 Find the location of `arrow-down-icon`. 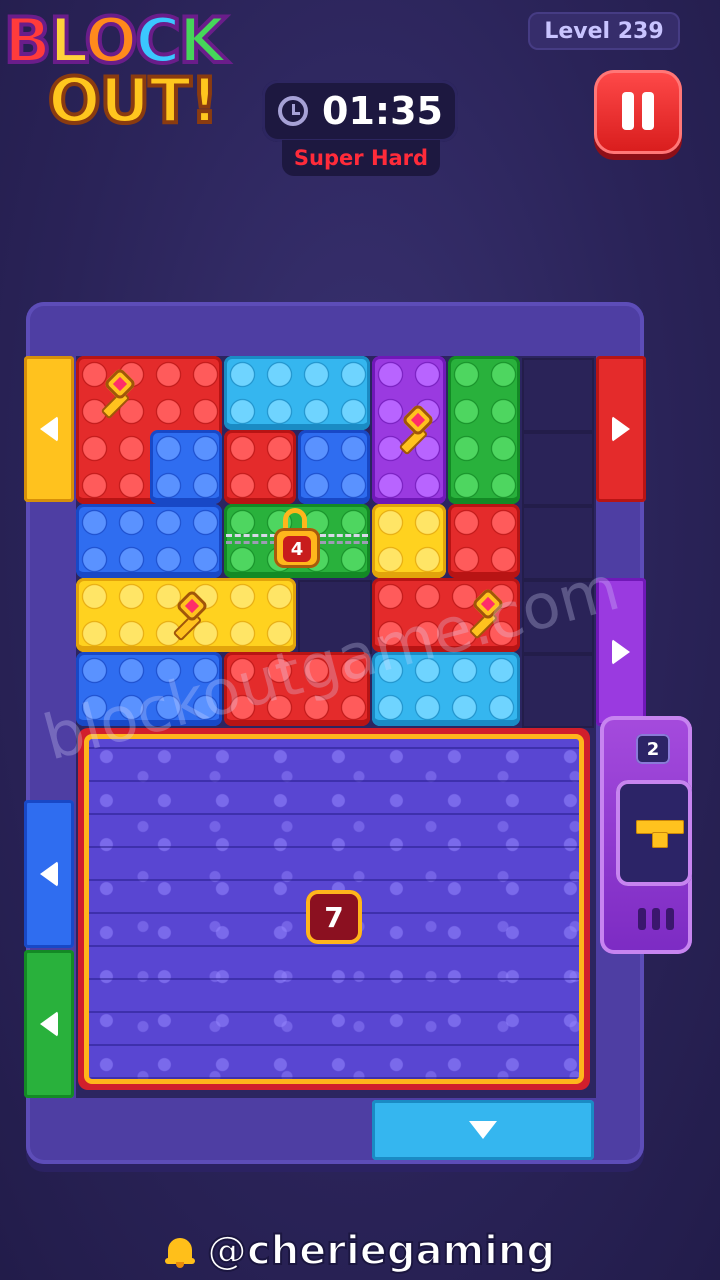

arrow-down-icon is located at coordinates (483, 1130).